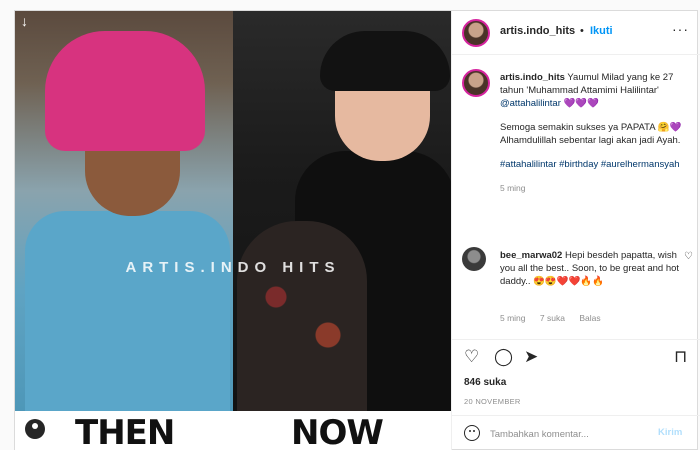 This screenshot has width=700, height=450. What do you see at coordinates (532, 77) in the screenshot?
I see `caption-username: artis.indo_hits` at bounding box center [532, 77].